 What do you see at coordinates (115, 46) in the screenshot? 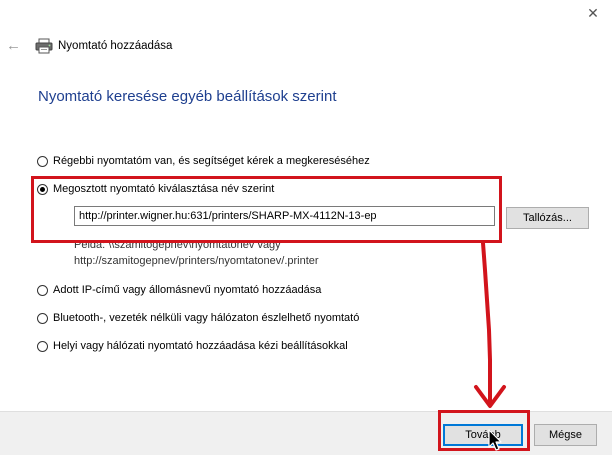
I see `window-title: Nyomtató hozzáadása` at bounding box center [115, 46].